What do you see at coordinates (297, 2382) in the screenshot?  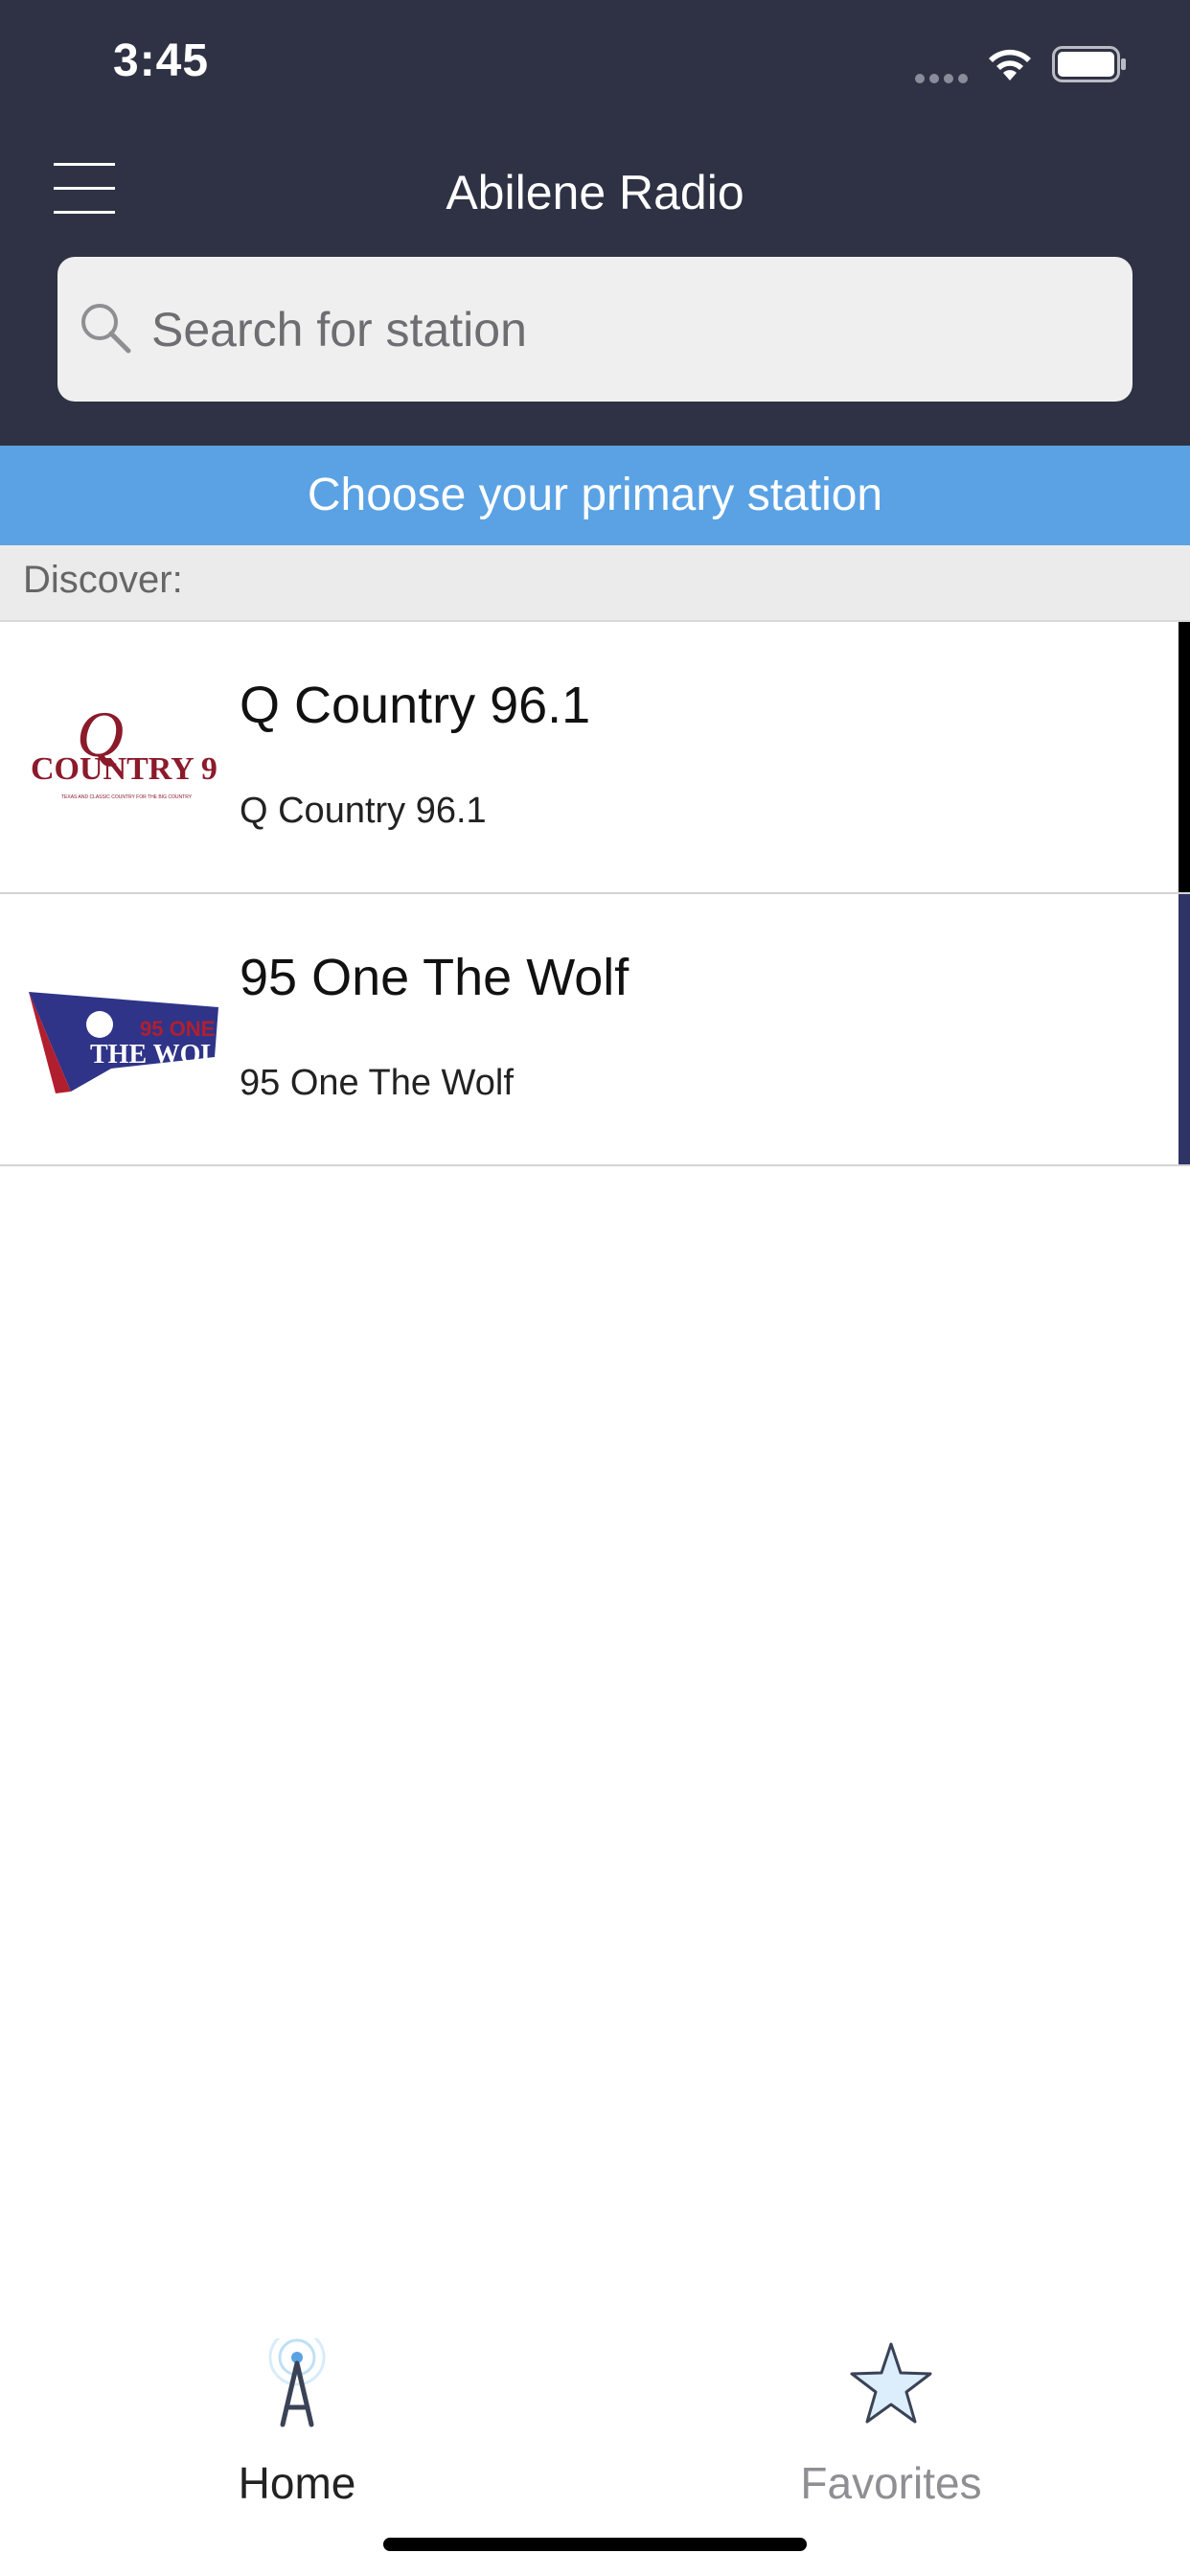 I see `radio-tower-icon` at bounding box center [297, 2382].